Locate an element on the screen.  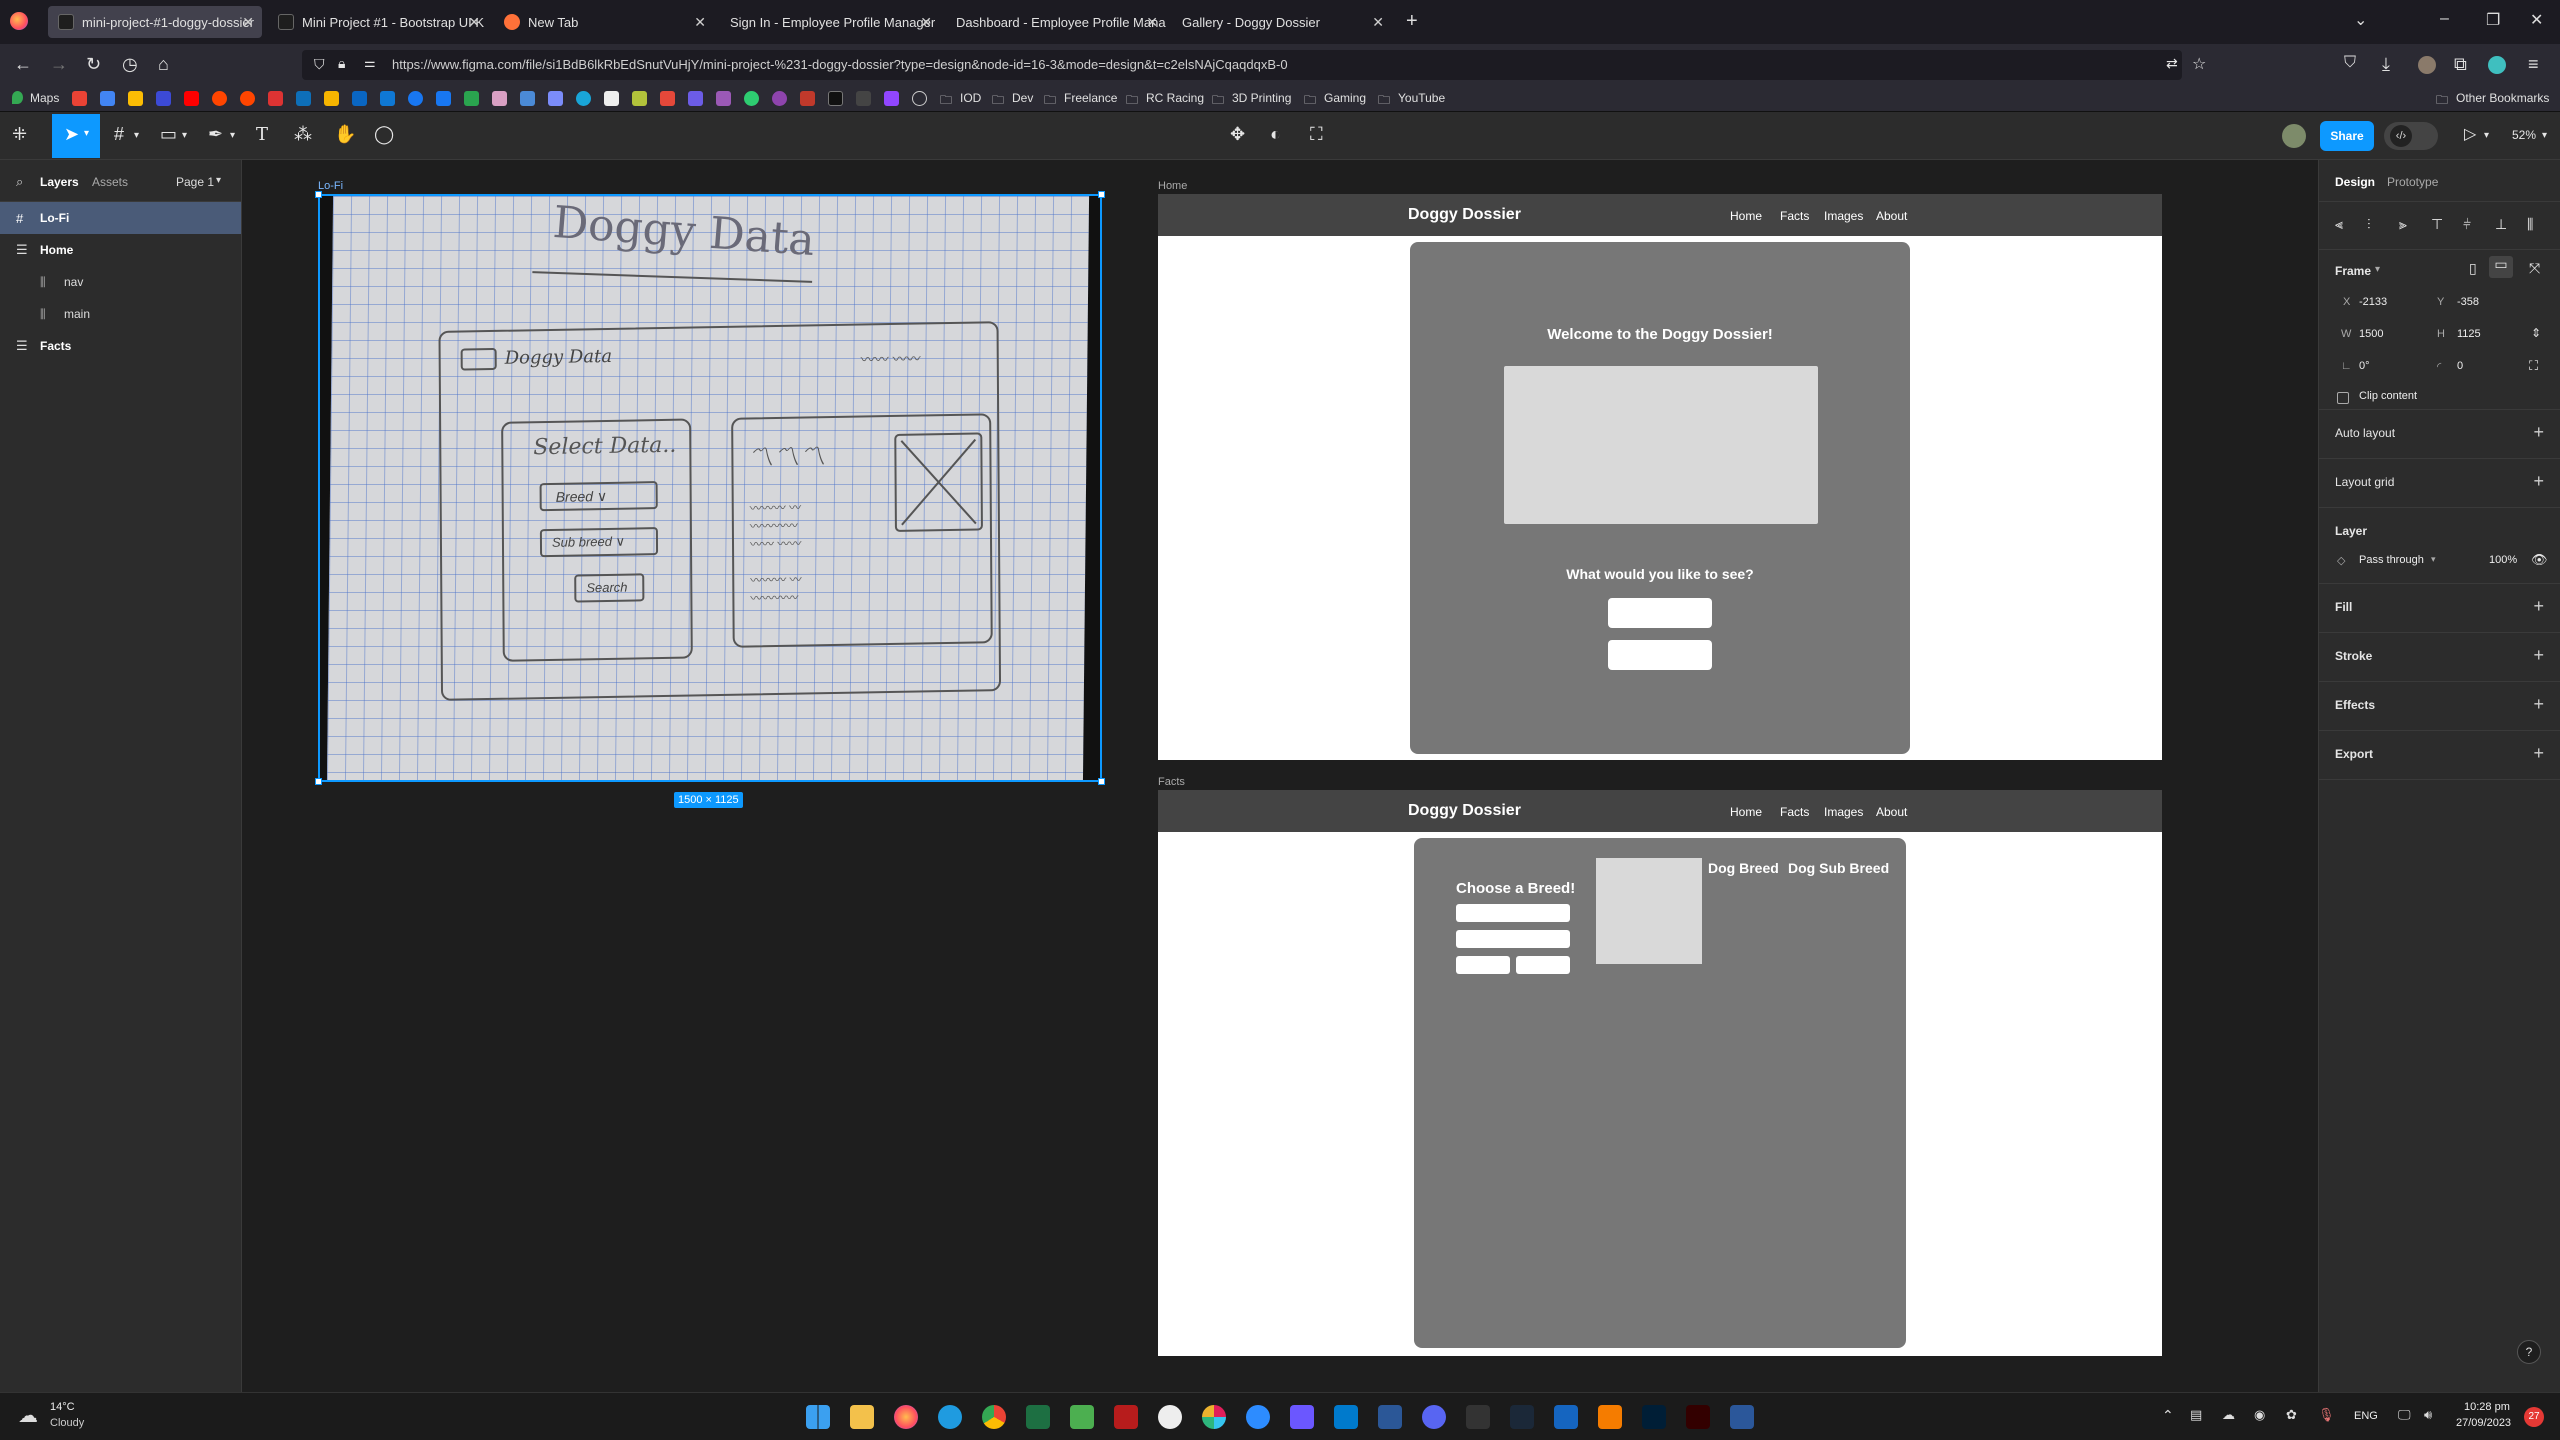
add-export-icon: + is located at coordinates (2538, 753).